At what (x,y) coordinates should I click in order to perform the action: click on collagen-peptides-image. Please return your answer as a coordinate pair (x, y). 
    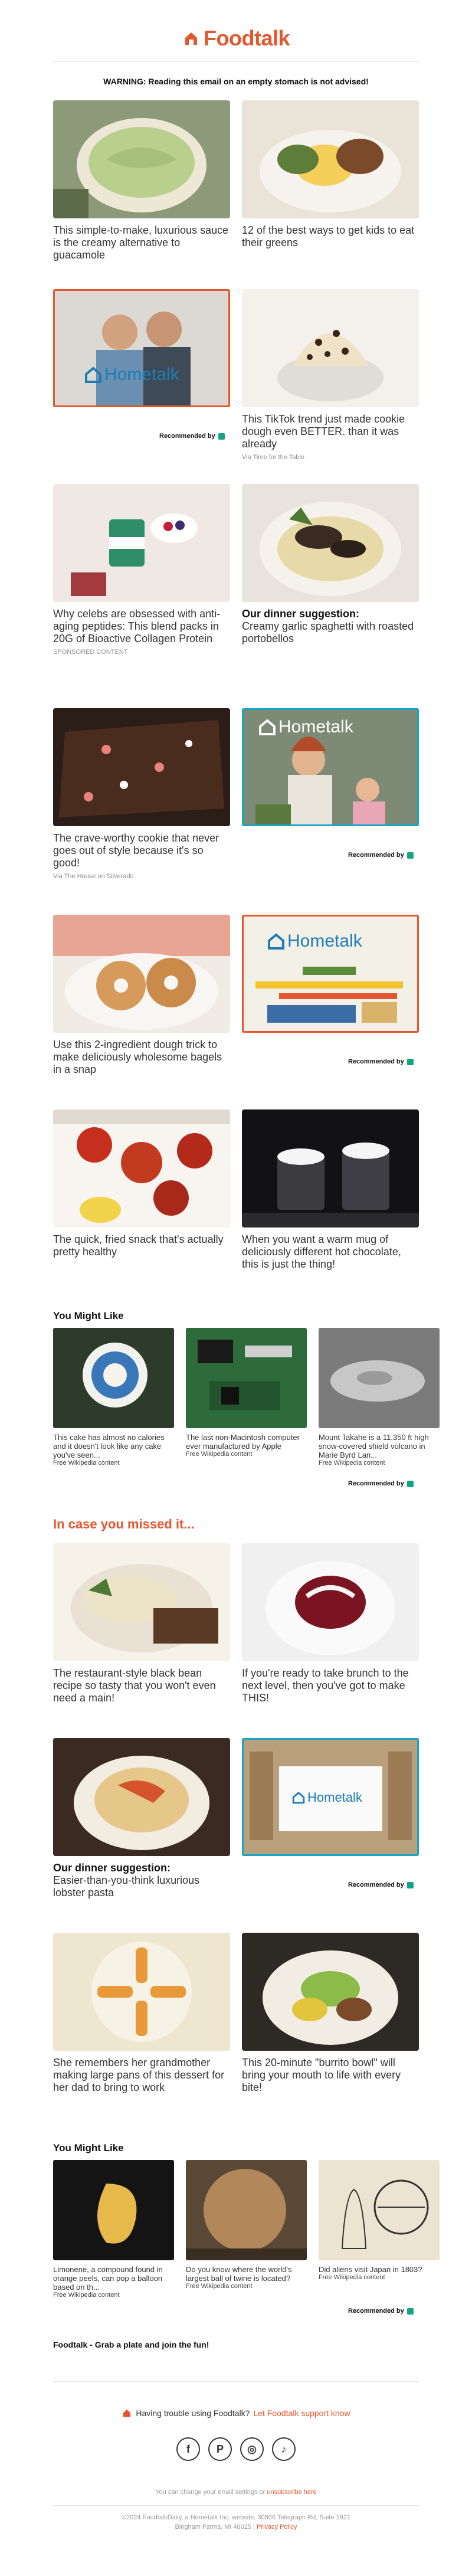
    Looking at the image, I should click on (141, 543).